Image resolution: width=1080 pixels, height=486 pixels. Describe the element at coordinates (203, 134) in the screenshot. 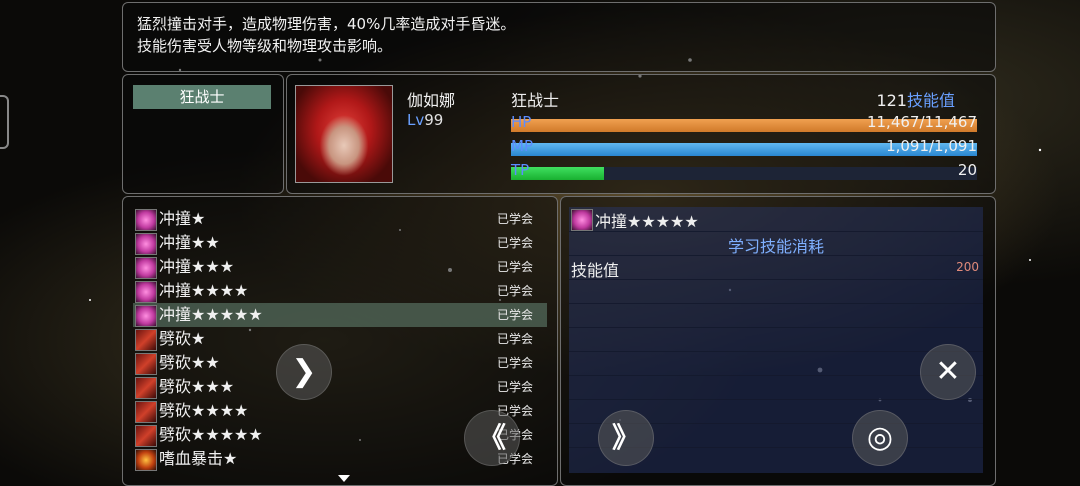

I see `class-panel: 狂战士` at that location.